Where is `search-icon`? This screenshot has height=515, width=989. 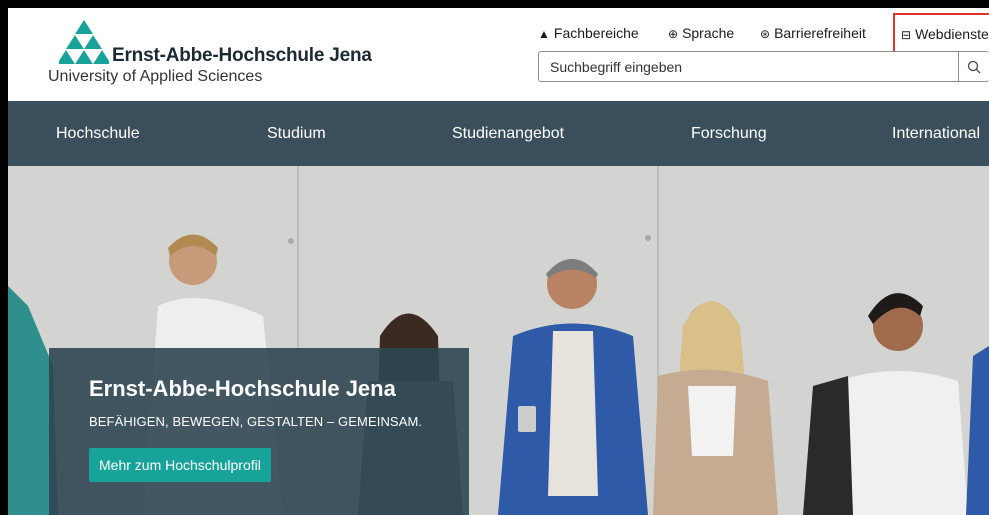 search-icon is located at coordinates (974, 66).